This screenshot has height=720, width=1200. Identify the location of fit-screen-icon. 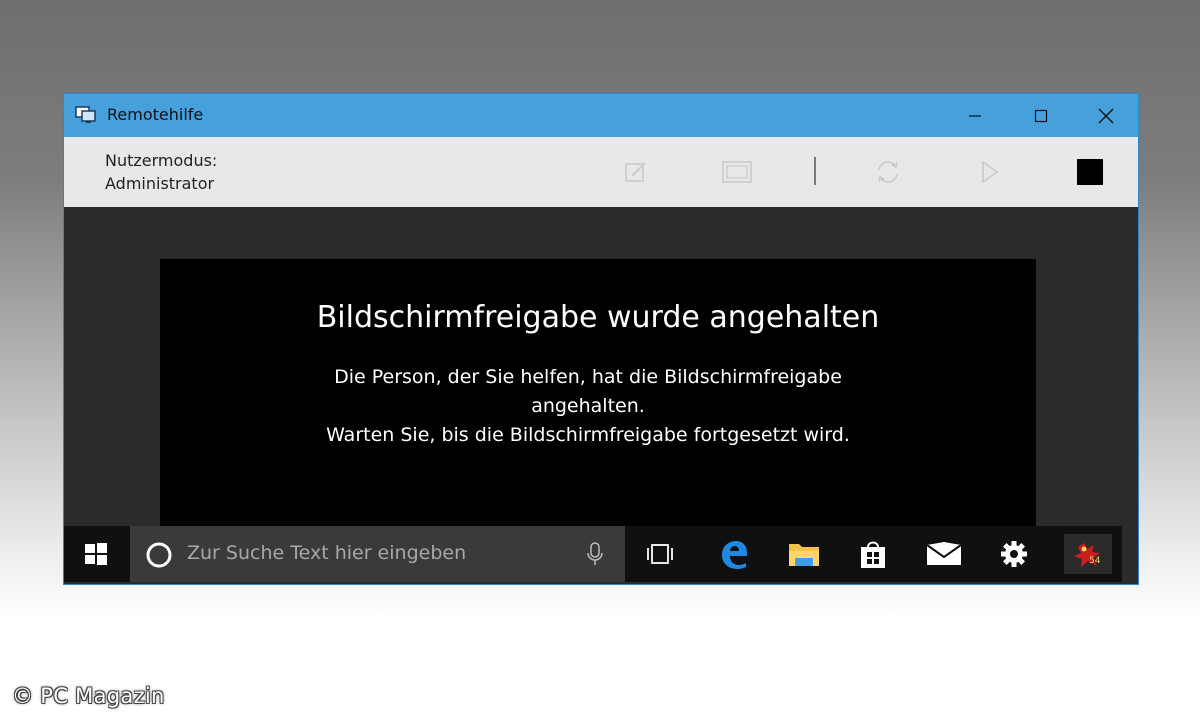
(737, 172).